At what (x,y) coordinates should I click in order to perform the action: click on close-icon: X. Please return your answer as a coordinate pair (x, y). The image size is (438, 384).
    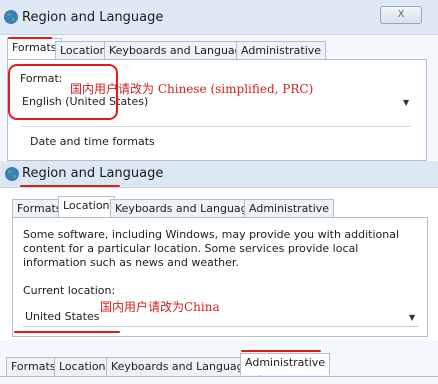
    Looking at the image, I should click on (401, 14).